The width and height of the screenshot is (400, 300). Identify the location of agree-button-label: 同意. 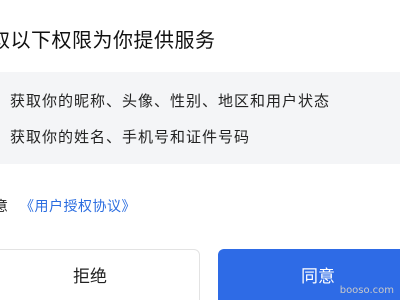
(318, 276).